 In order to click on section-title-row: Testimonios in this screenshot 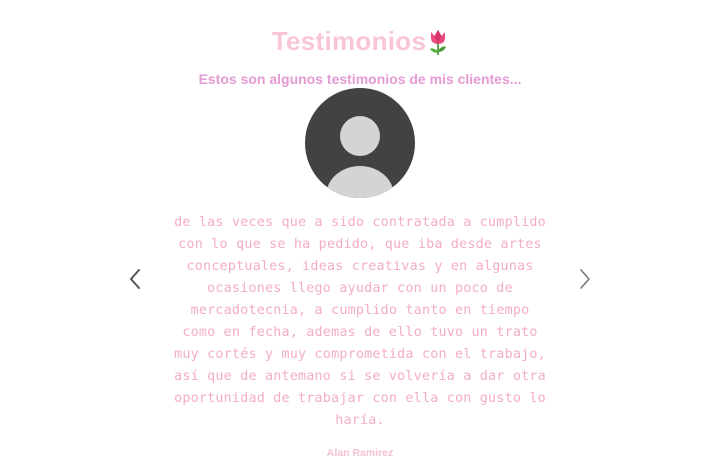, I will do `click(360, 42)`.